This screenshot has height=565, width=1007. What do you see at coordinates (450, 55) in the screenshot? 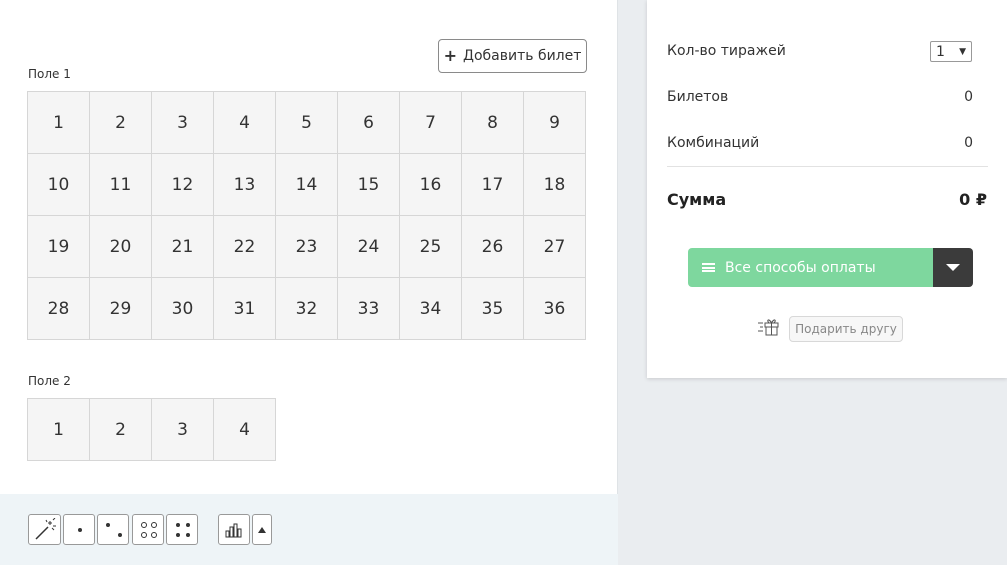
I see `plus-icon: +` at bounding box center [450, 55].